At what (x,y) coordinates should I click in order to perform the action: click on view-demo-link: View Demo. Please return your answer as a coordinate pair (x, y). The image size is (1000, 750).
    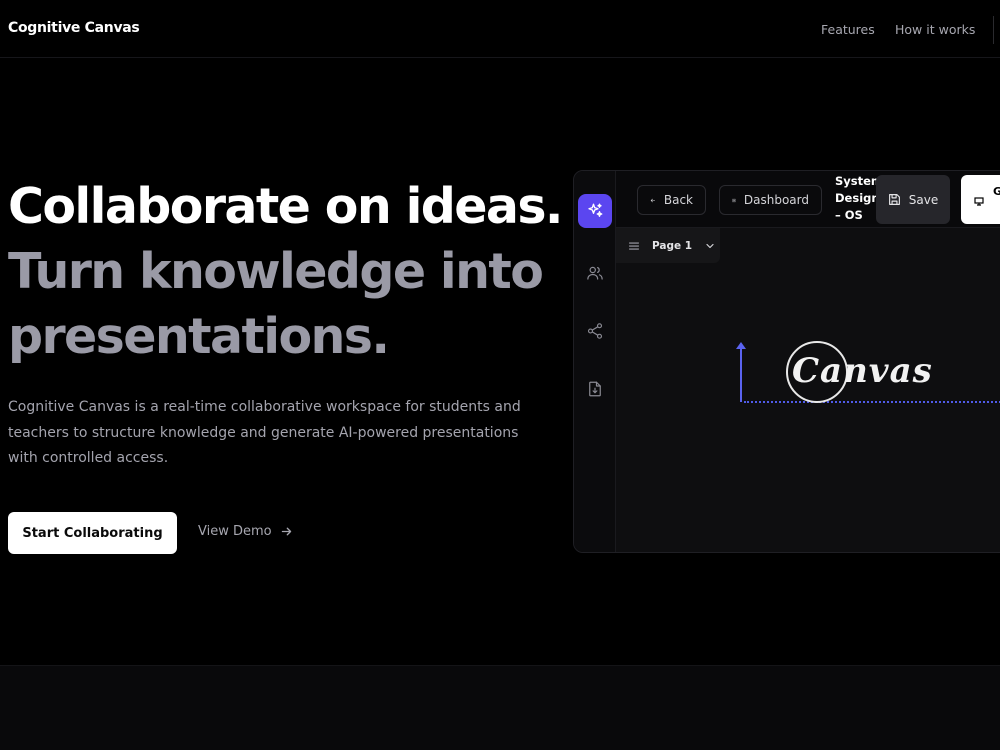
    Looking at the image, I should click on (245, 531).